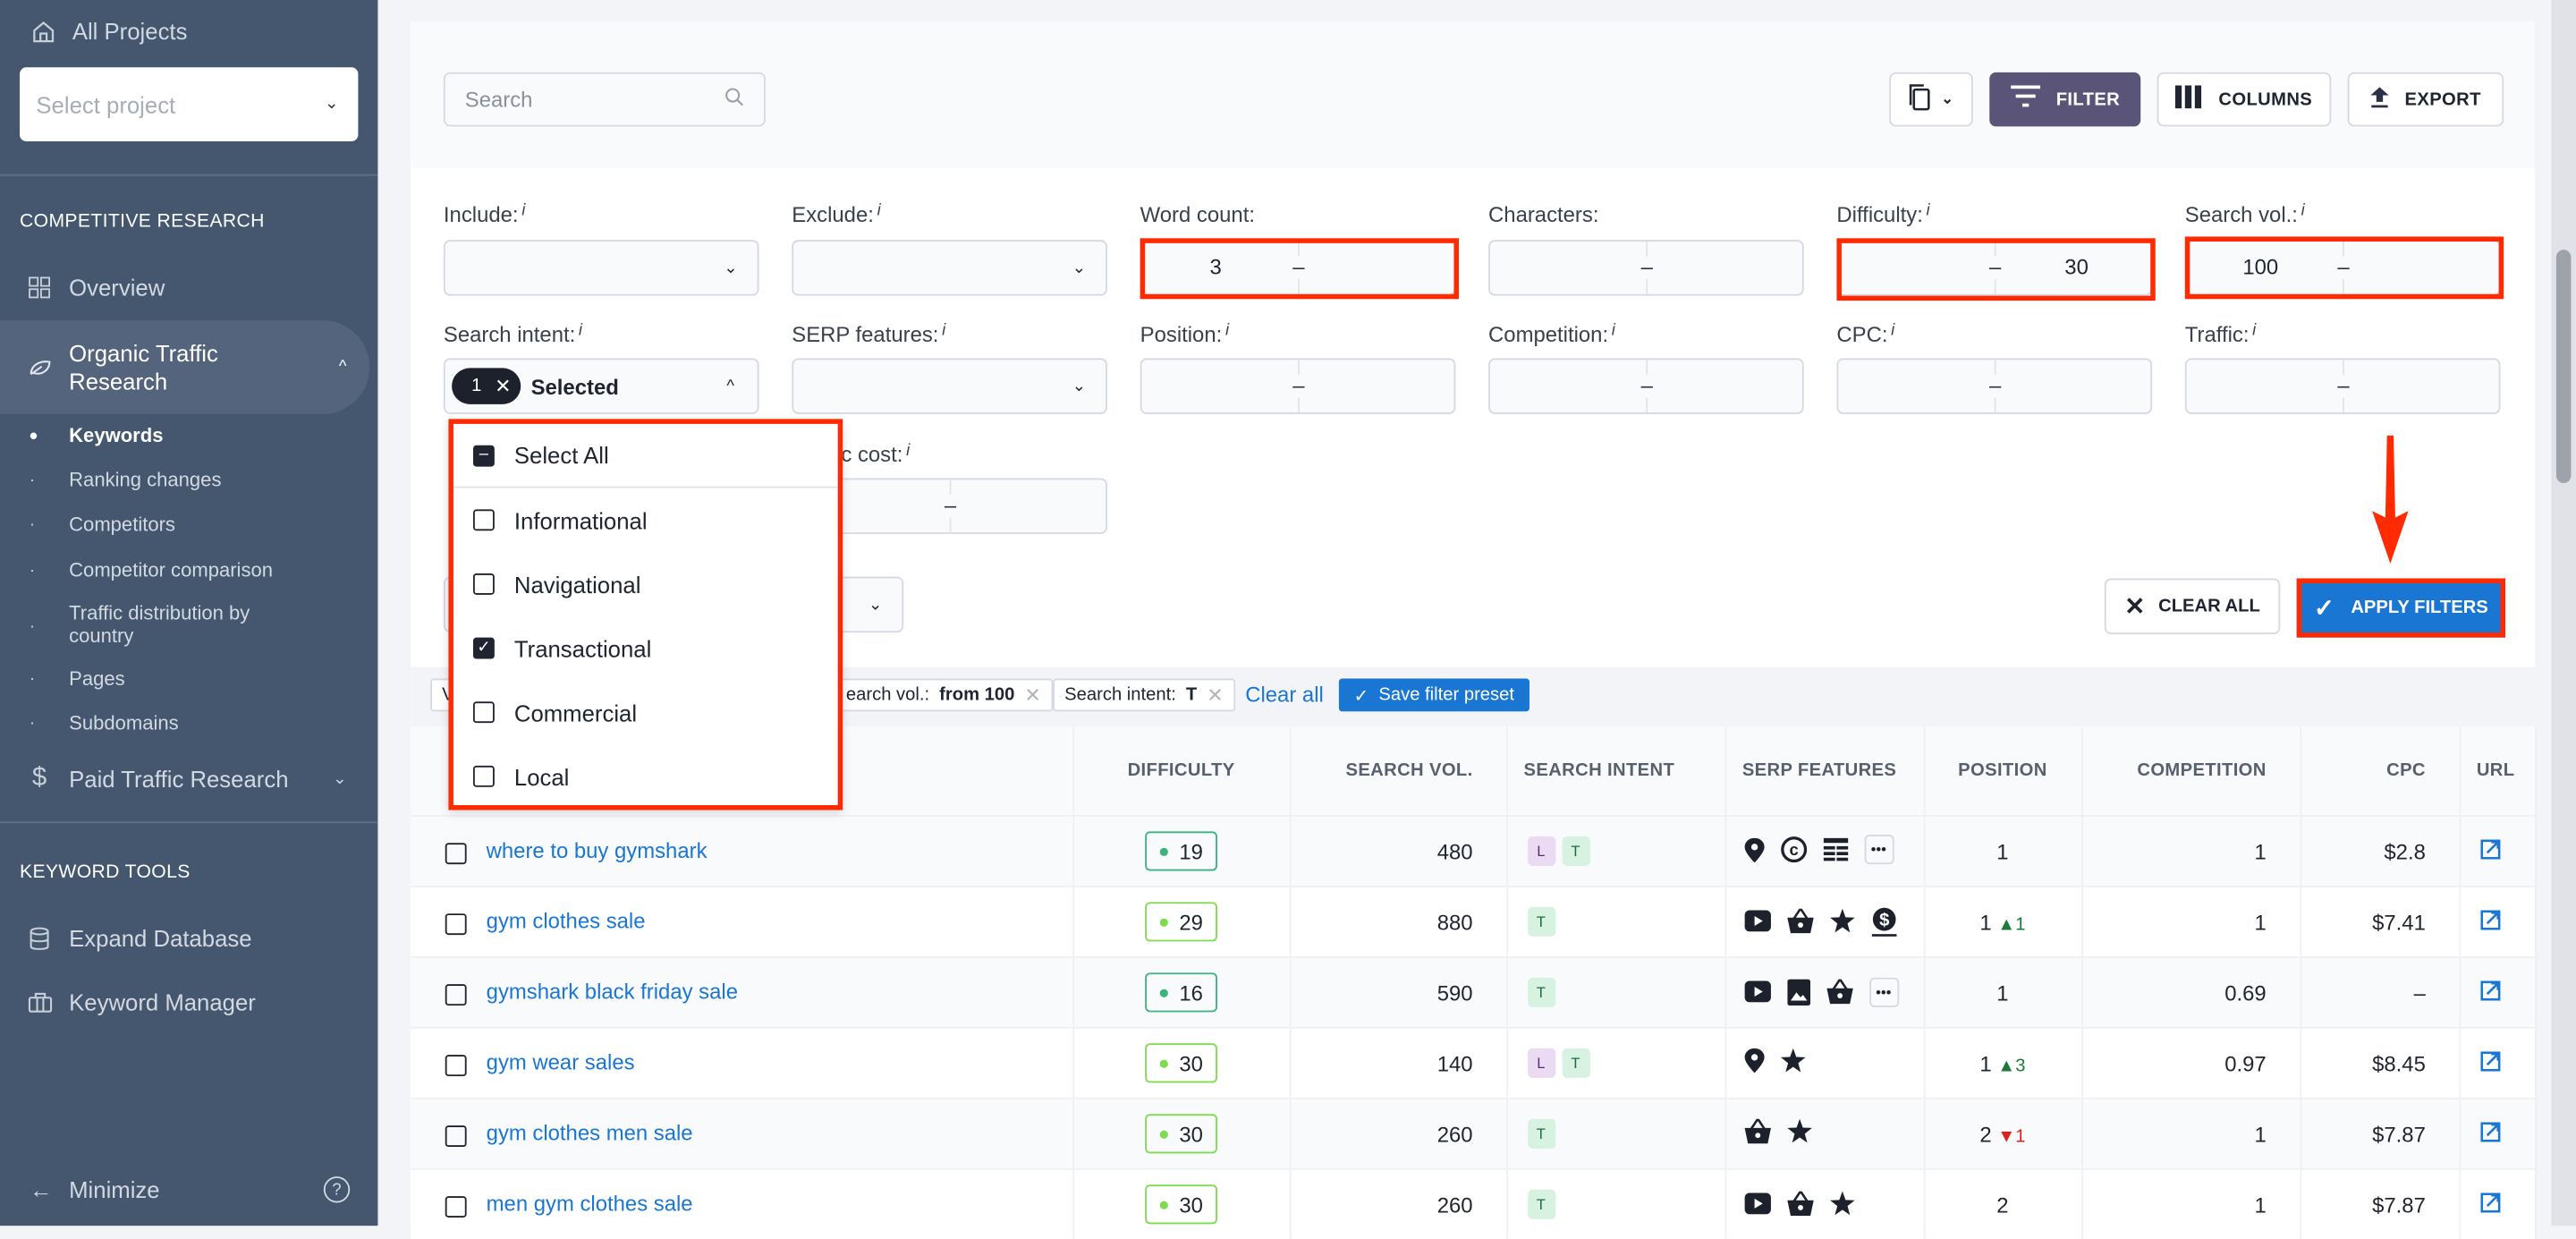  I want to click on keyword-link: gym wear sales, so click(561, 1063).